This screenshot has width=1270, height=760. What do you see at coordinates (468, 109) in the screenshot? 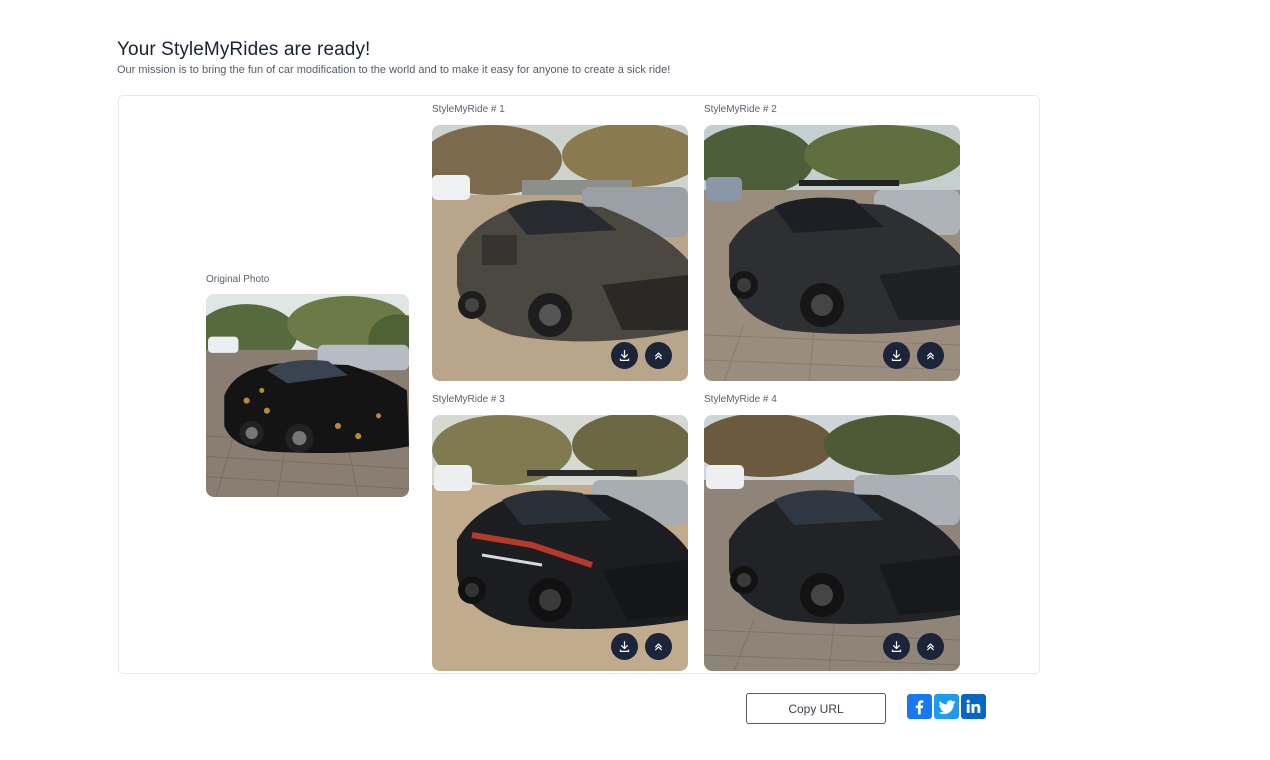
I see `result-1-label: StyleMyRide # 1` at bounding box center [468, 109].